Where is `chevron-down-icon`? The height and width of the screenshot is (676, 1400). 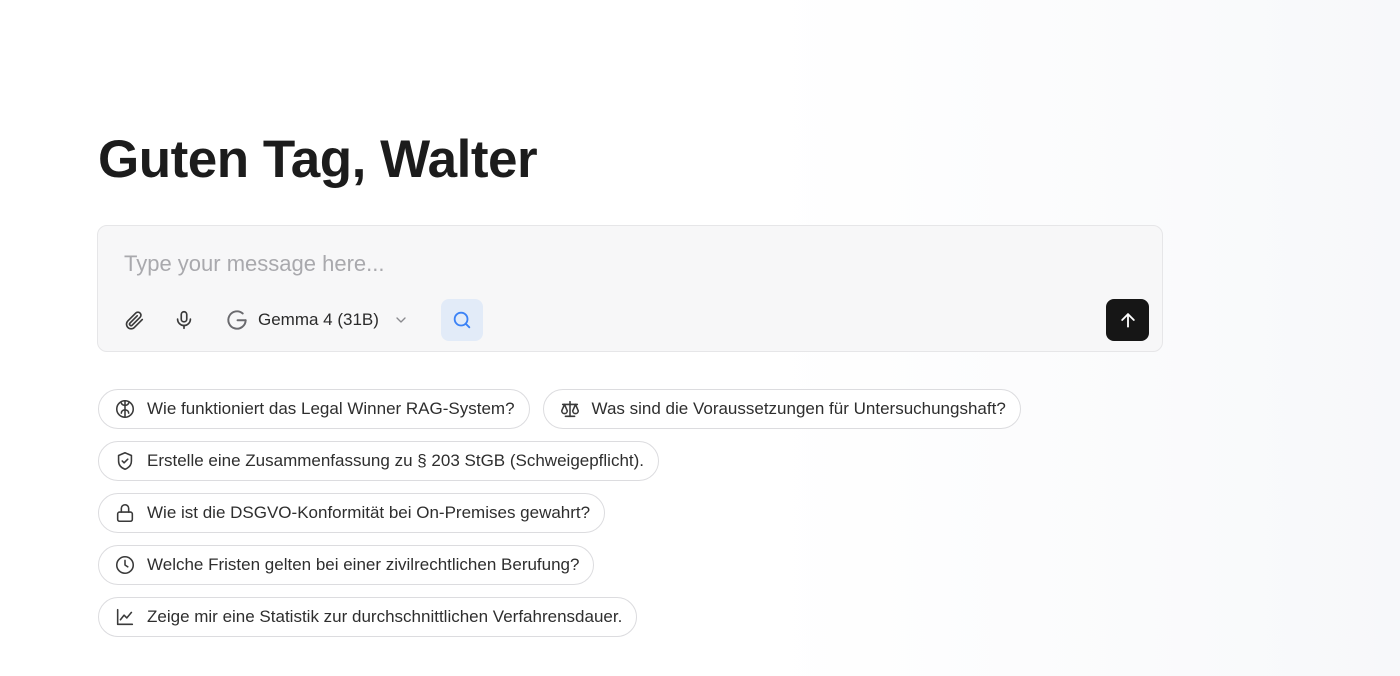 chevron-down-icon is located at coordinates (401, 320).